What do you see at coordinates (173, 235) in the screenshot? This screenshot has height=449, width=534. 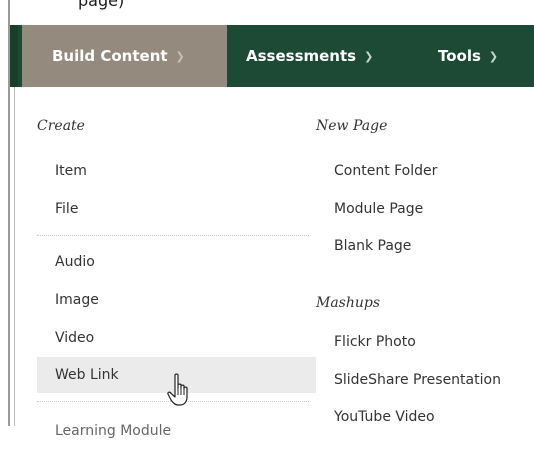 I see `section-divider` at bounding box center [173, 235].